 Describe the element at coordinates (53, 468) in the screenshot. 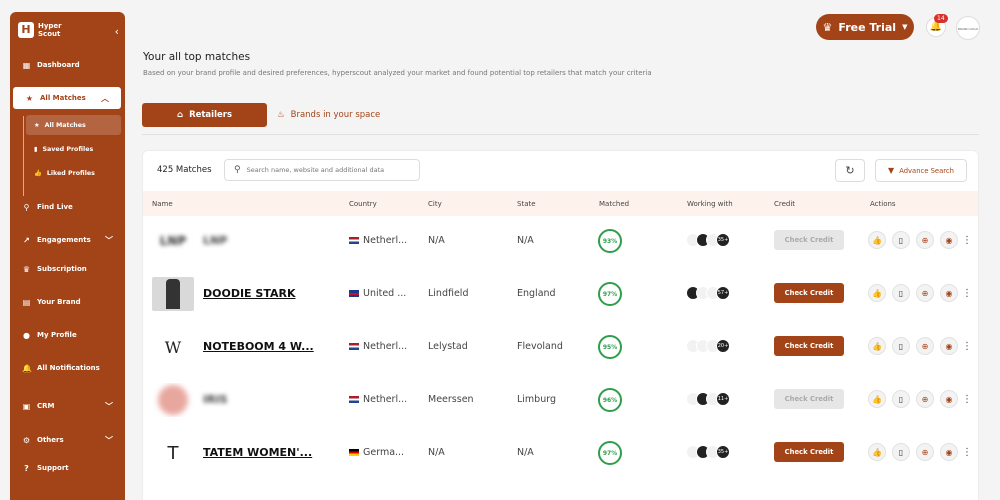

I see `sidebar-item-label: Support` at that location.